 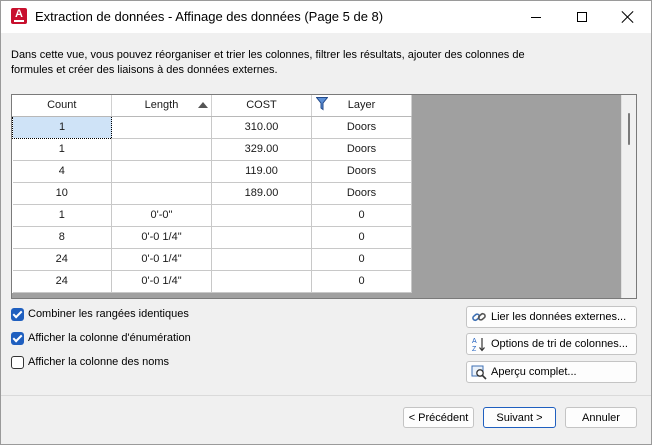 What do you see at coordinates (99, 362) in the screenshot?
I see `checkbox-label: Afficher la colonne des noms` at bounding box center [99, 362].